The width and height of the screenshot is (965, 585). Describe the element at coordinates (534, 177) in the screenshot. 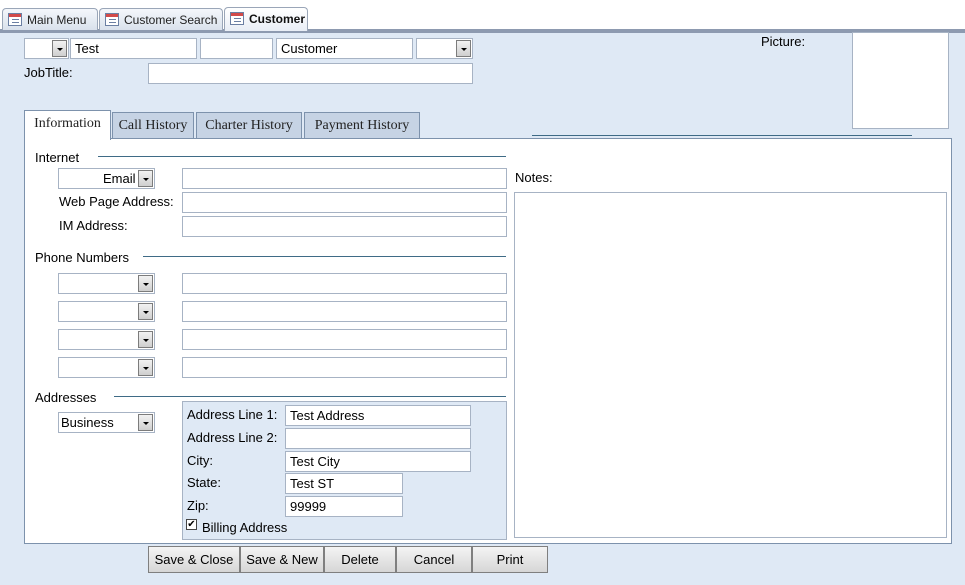

I see `notes-label: Notes:` at that location.